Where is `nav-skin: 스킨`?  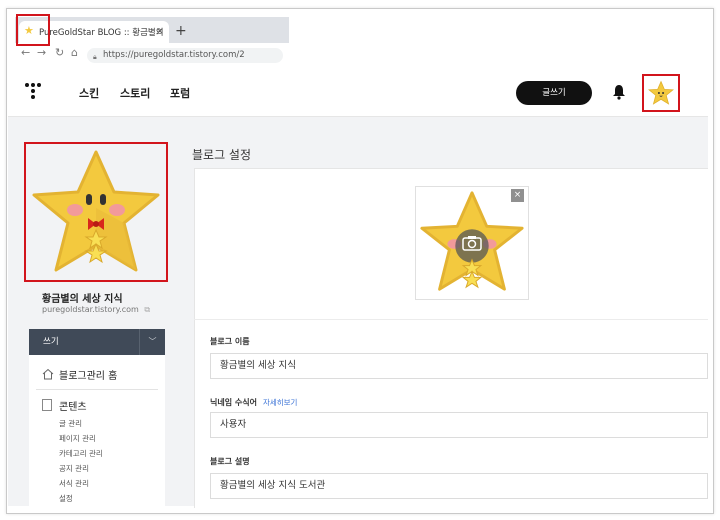
nav-skin: 스킨 is located at coordinates (89, 93).